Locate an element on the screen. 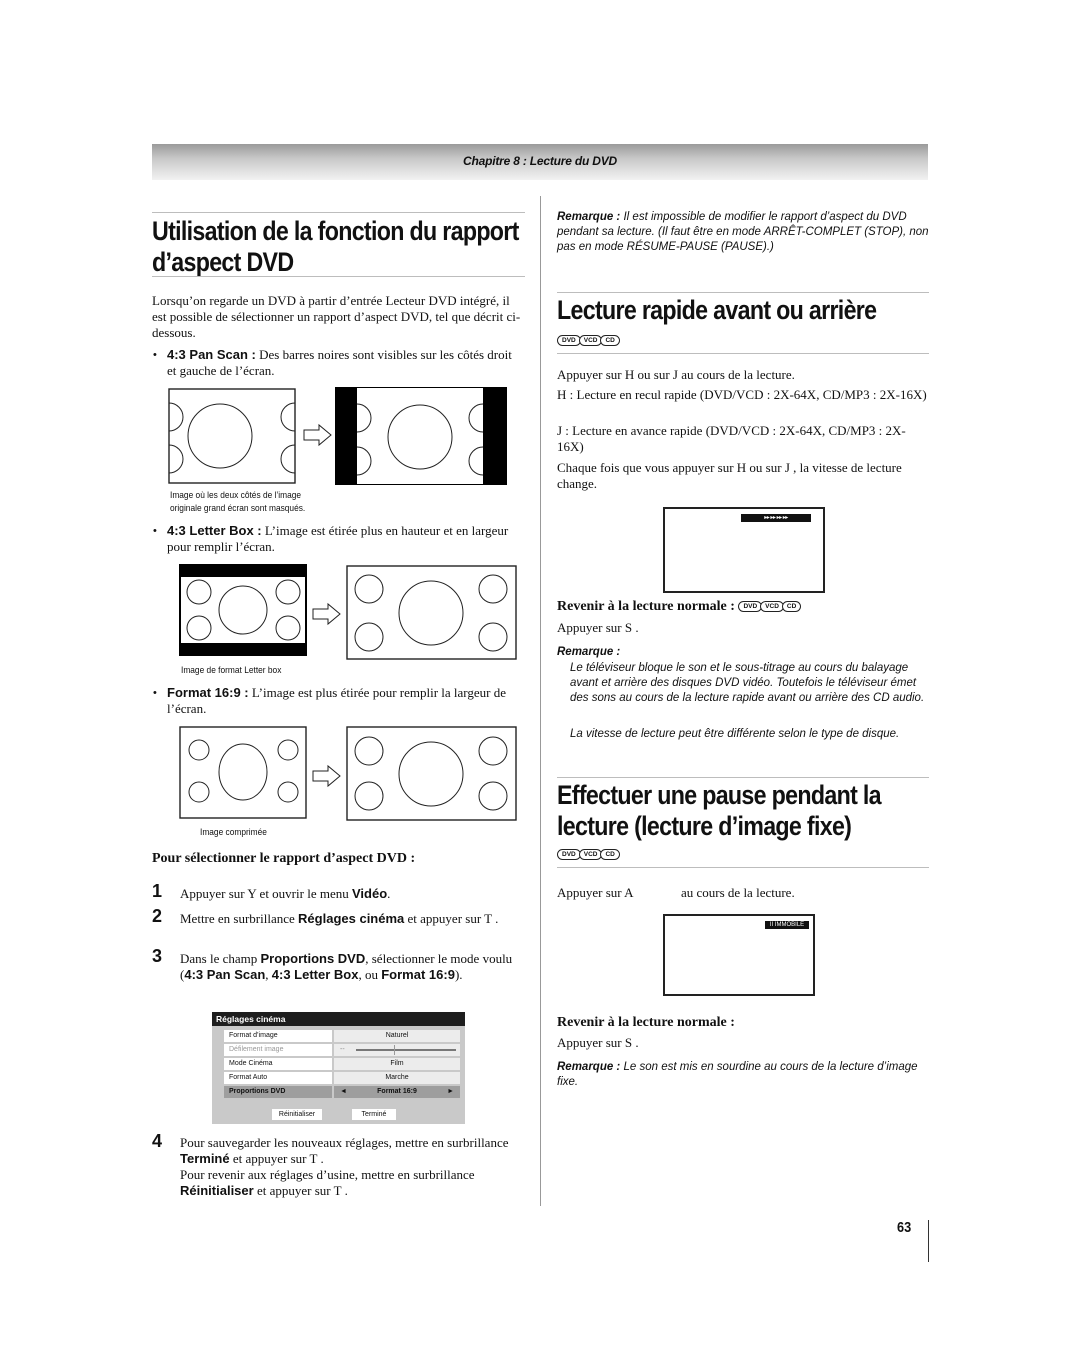 This screenshot has width=1080, height=1349. menu-row-slider: -- is located at coordinates (397, 1050).